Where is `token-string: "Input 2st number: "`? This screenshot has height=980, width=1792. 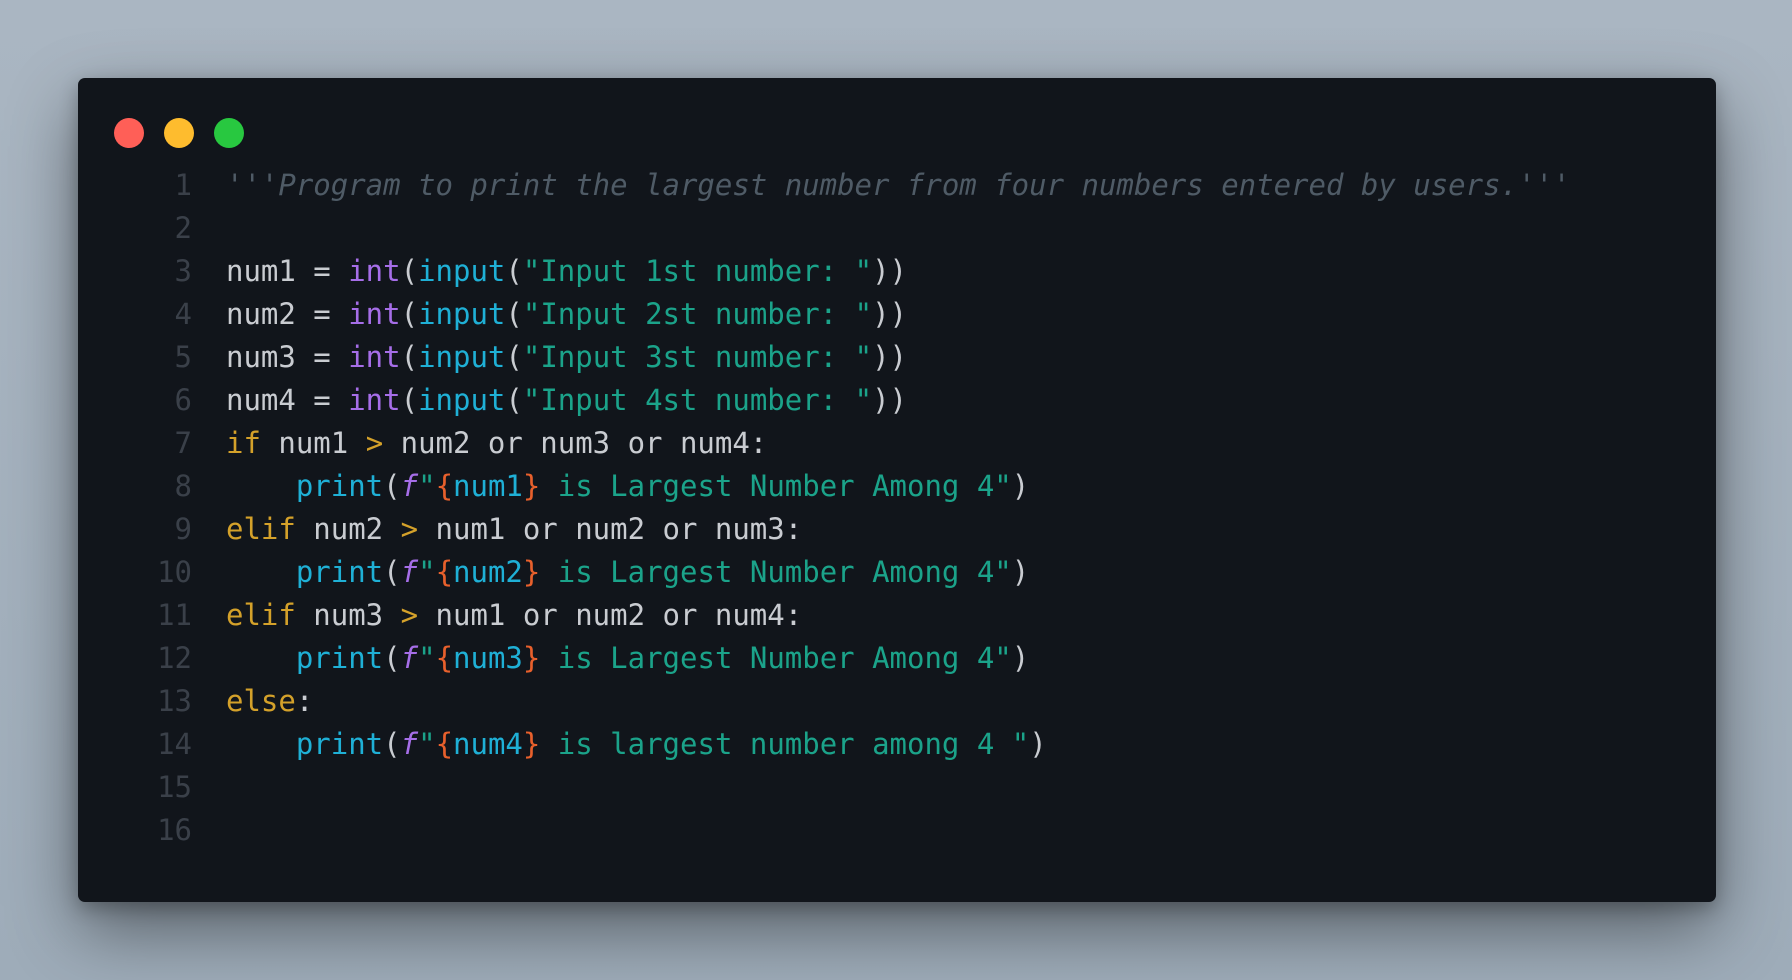 token-string: "Input 2st number: " is located at coordinates (697, 314).